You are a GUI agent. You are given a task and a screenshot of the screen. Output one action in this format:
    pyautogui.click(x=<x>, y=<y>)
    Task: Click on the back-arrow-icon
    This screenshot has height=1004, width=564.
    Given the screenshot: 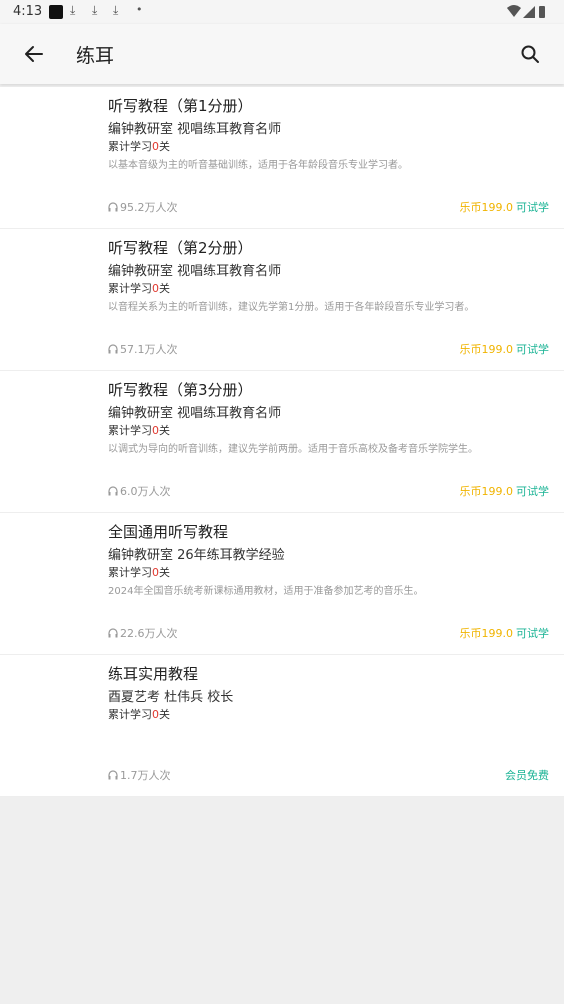 What is the action you would take?
    pyautogui.click(x=34, y=54)
    